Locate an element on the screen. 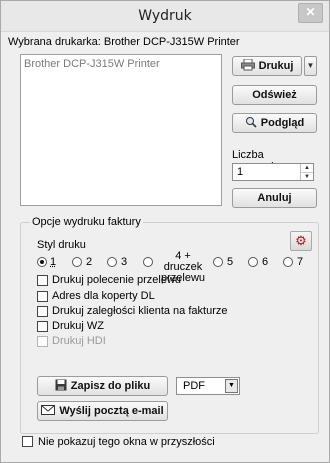 This screenshot has width=330, height=463. style-radio-3-label: 3 is located at coordinates (124, 262).